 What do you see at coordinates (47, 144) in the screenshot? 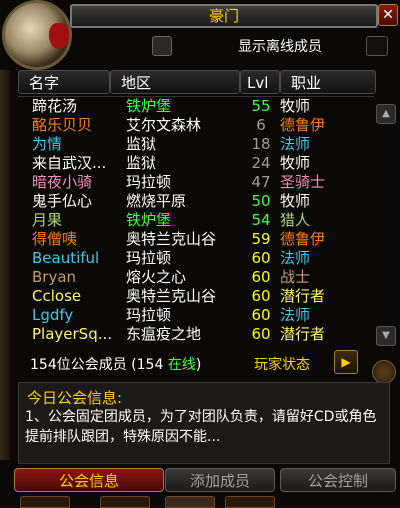
I see `member-name: 为情` at bounding box center [47, 144].